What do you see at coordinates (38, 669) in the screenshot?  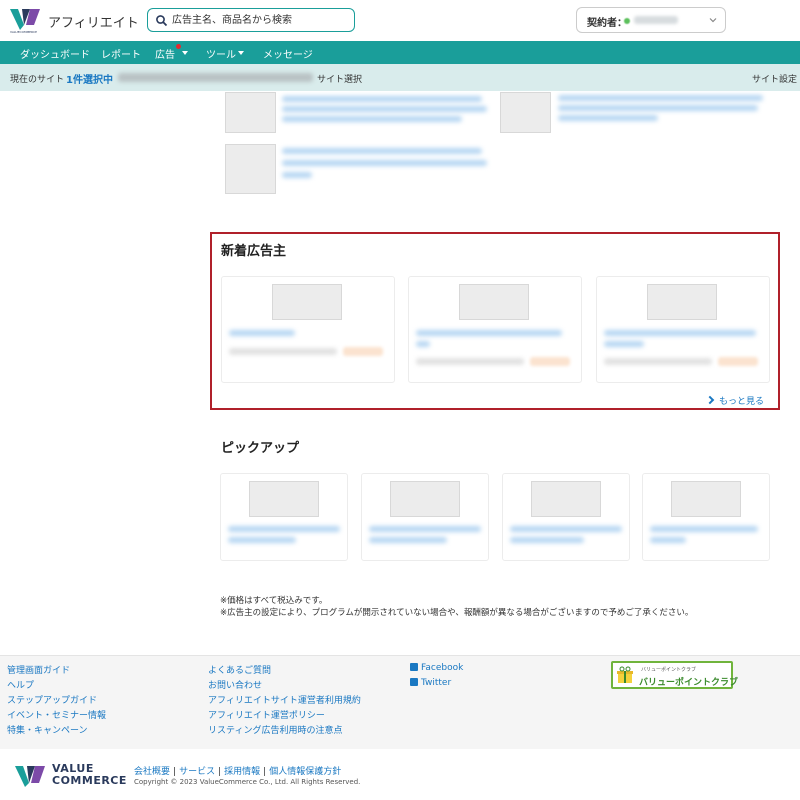 I see `footer-link-admin-guide: 管理画面ガイド` at bounding box center [38, 669].